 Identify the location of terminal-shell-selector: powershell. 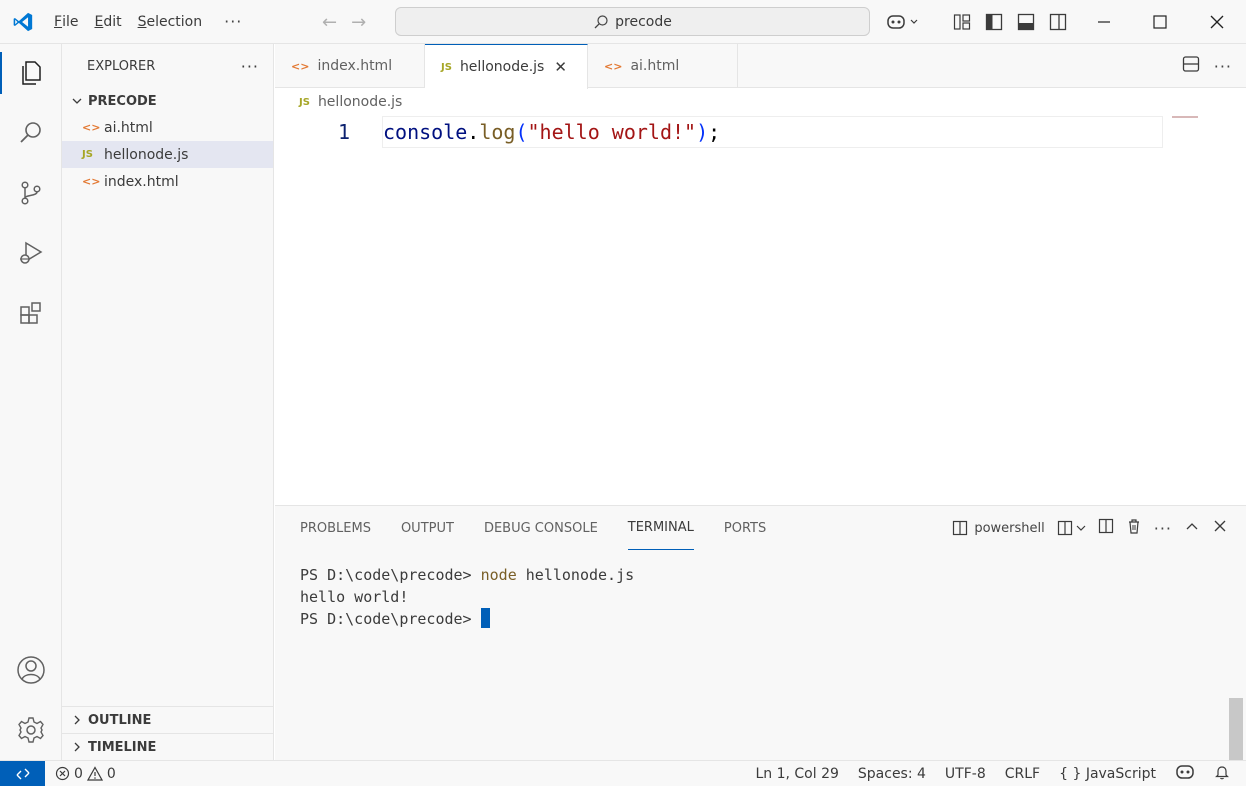
(998, 528).